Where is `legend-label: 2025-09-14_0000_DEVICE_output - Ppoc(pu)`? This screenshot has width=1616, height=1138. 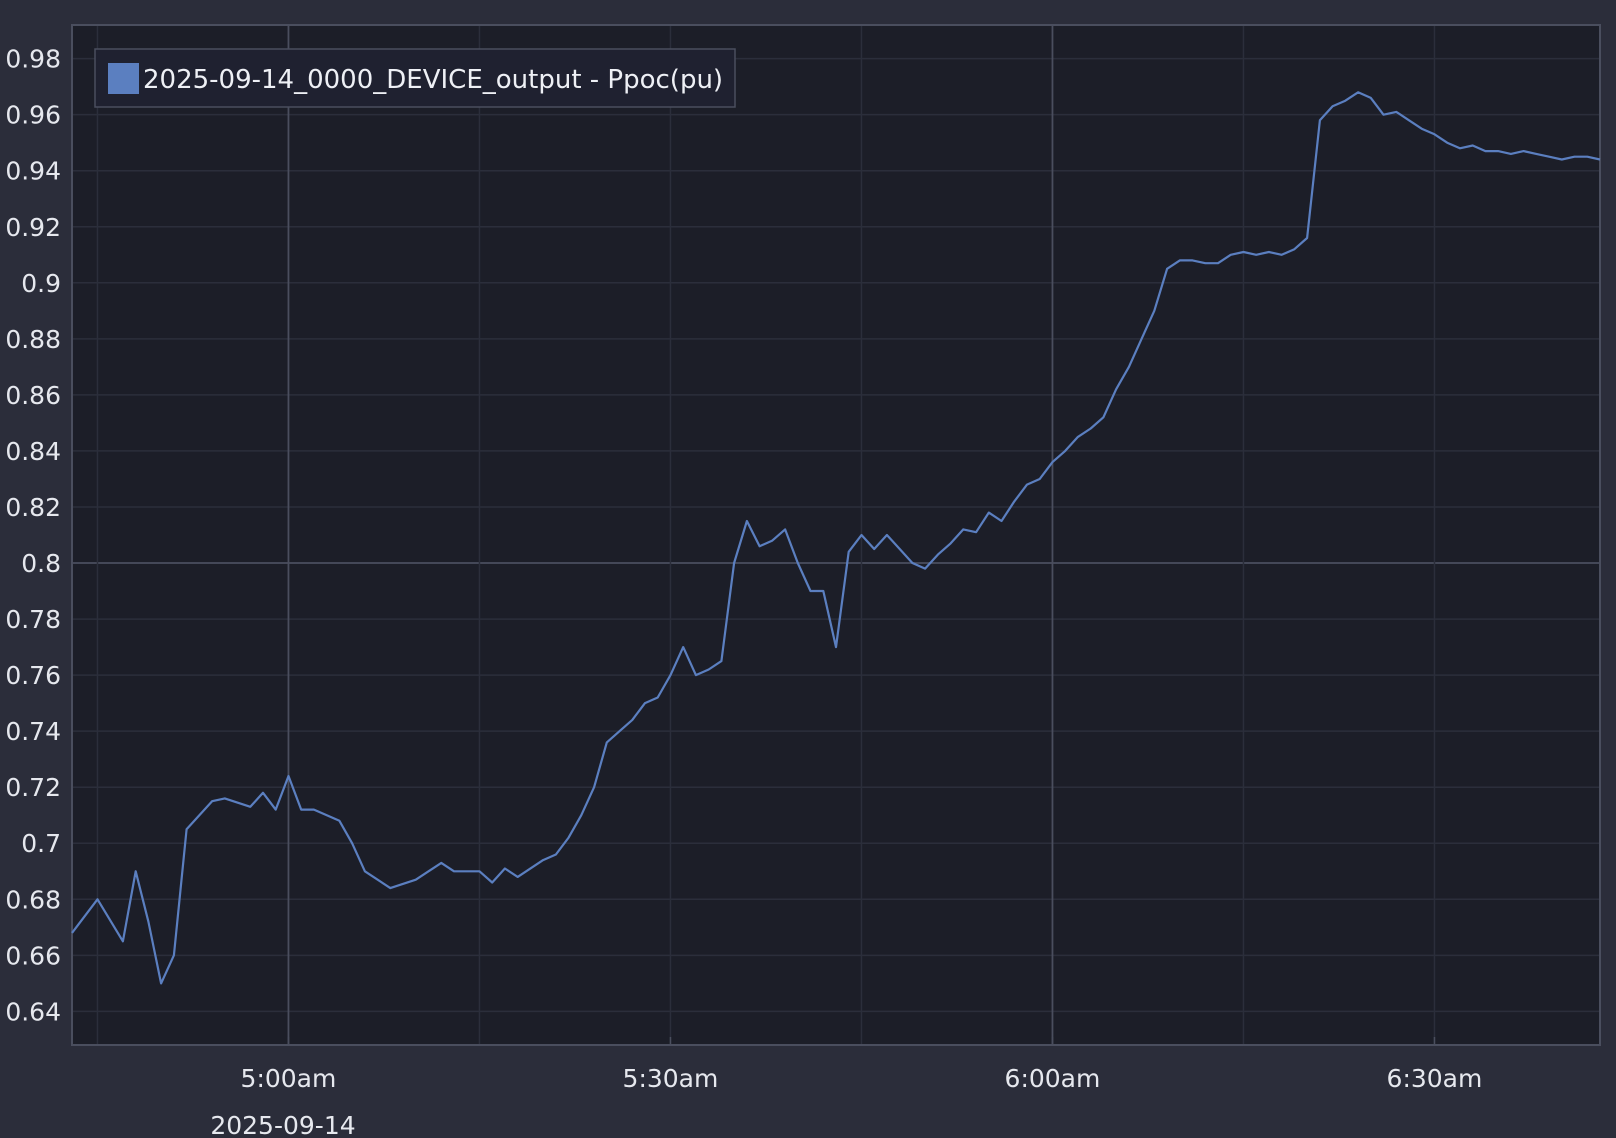 legend-label: 2025-09-14_0000_DEVICE_output - Ppoc(pu) is located at coordinates (433, 80).